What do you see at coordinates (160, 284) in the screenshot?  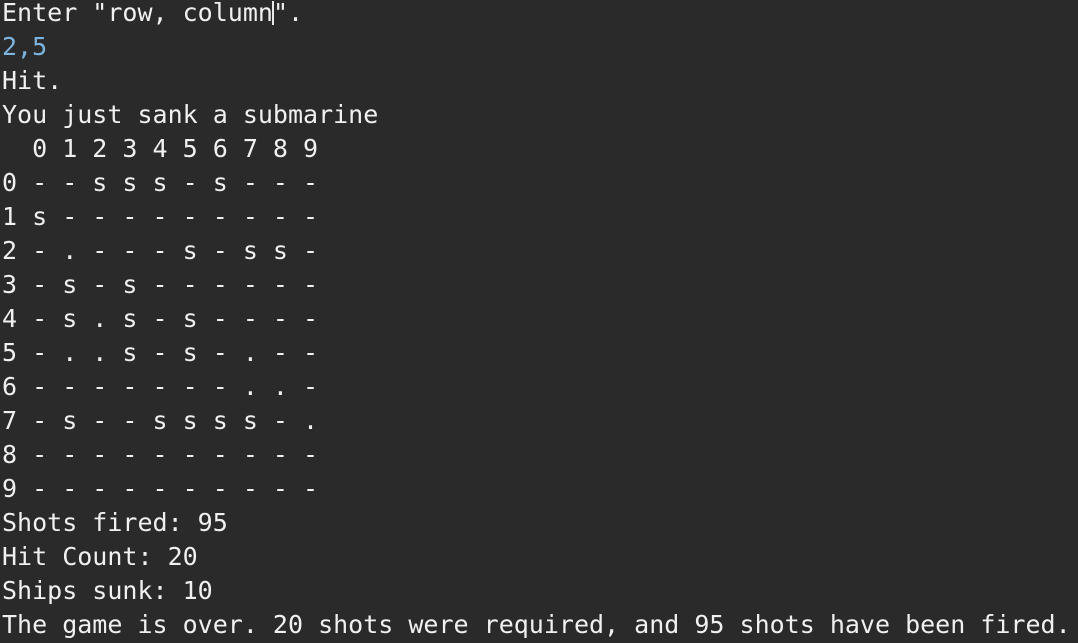 I see `board-row: 3 - s - s - - - - - -` at bounding box center [160, 284].